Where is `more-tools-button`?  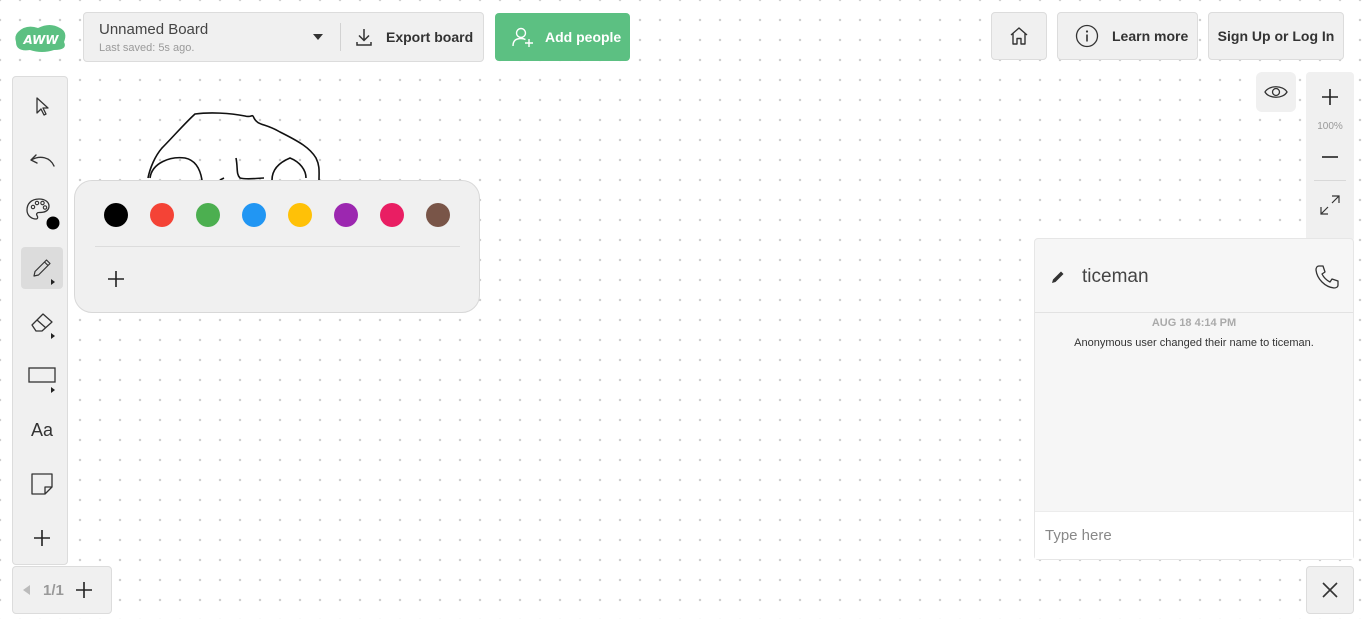
more-tools-button is located at coordinates (42, 538).